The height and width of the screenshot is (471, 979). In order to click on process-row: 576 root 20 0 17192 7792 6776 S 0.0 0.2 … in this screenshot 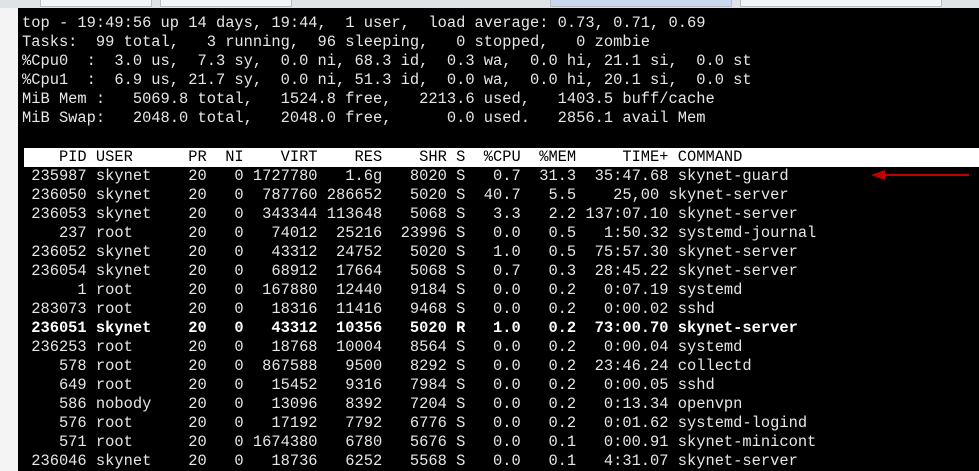, I will do `click(415, 423)`.